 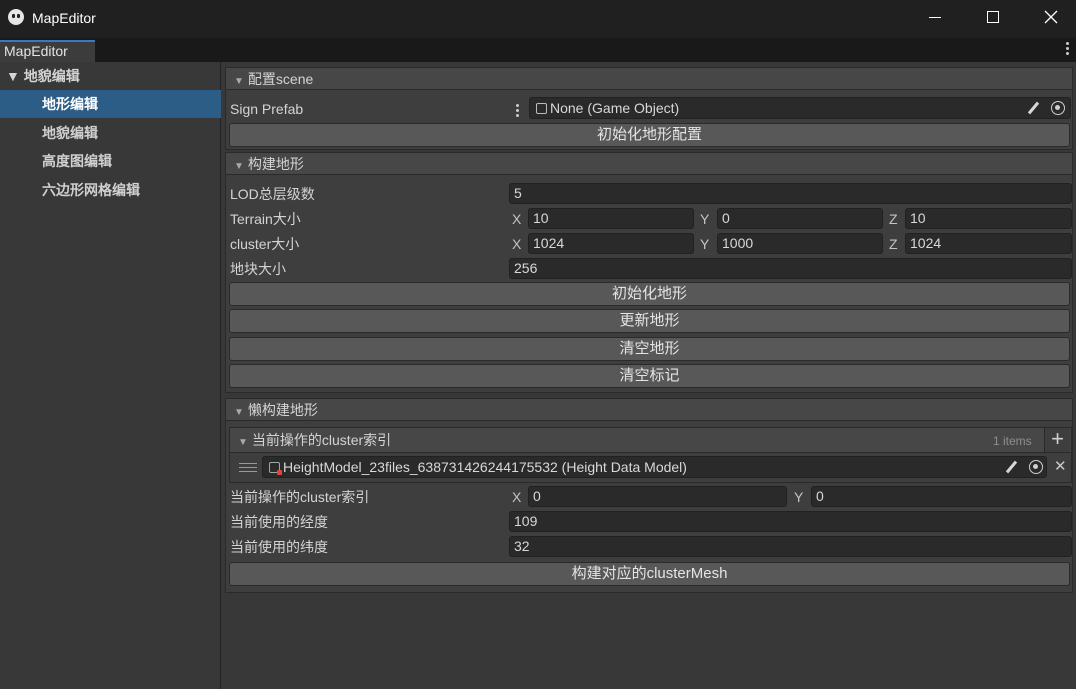 I want to click on title-bar: MapEditor, so click(x=538, y=19).